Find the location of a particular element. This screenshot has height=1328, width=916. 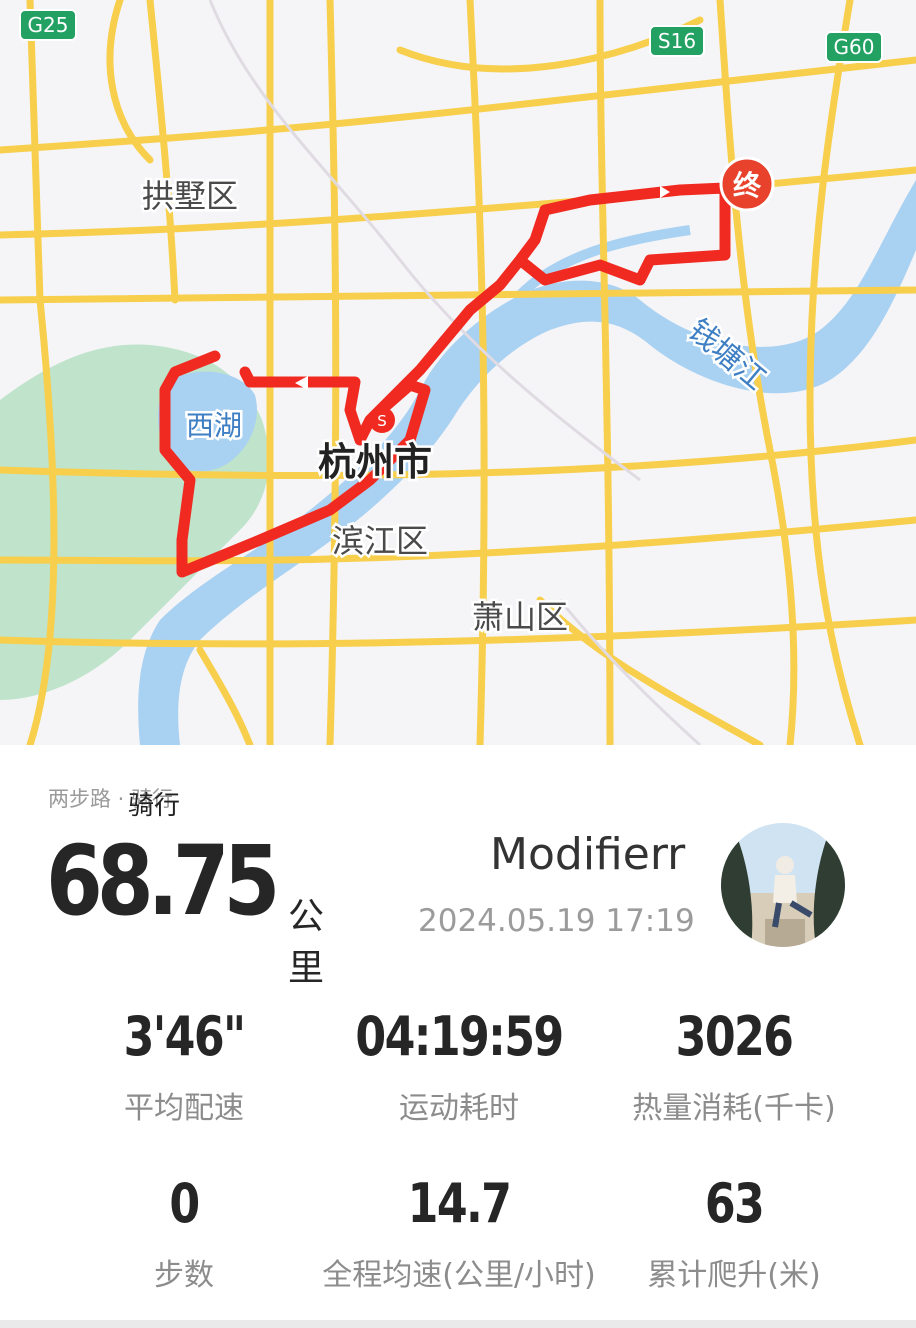

label-hangzhou: 杭州市 is located at coordinates (375, 462).